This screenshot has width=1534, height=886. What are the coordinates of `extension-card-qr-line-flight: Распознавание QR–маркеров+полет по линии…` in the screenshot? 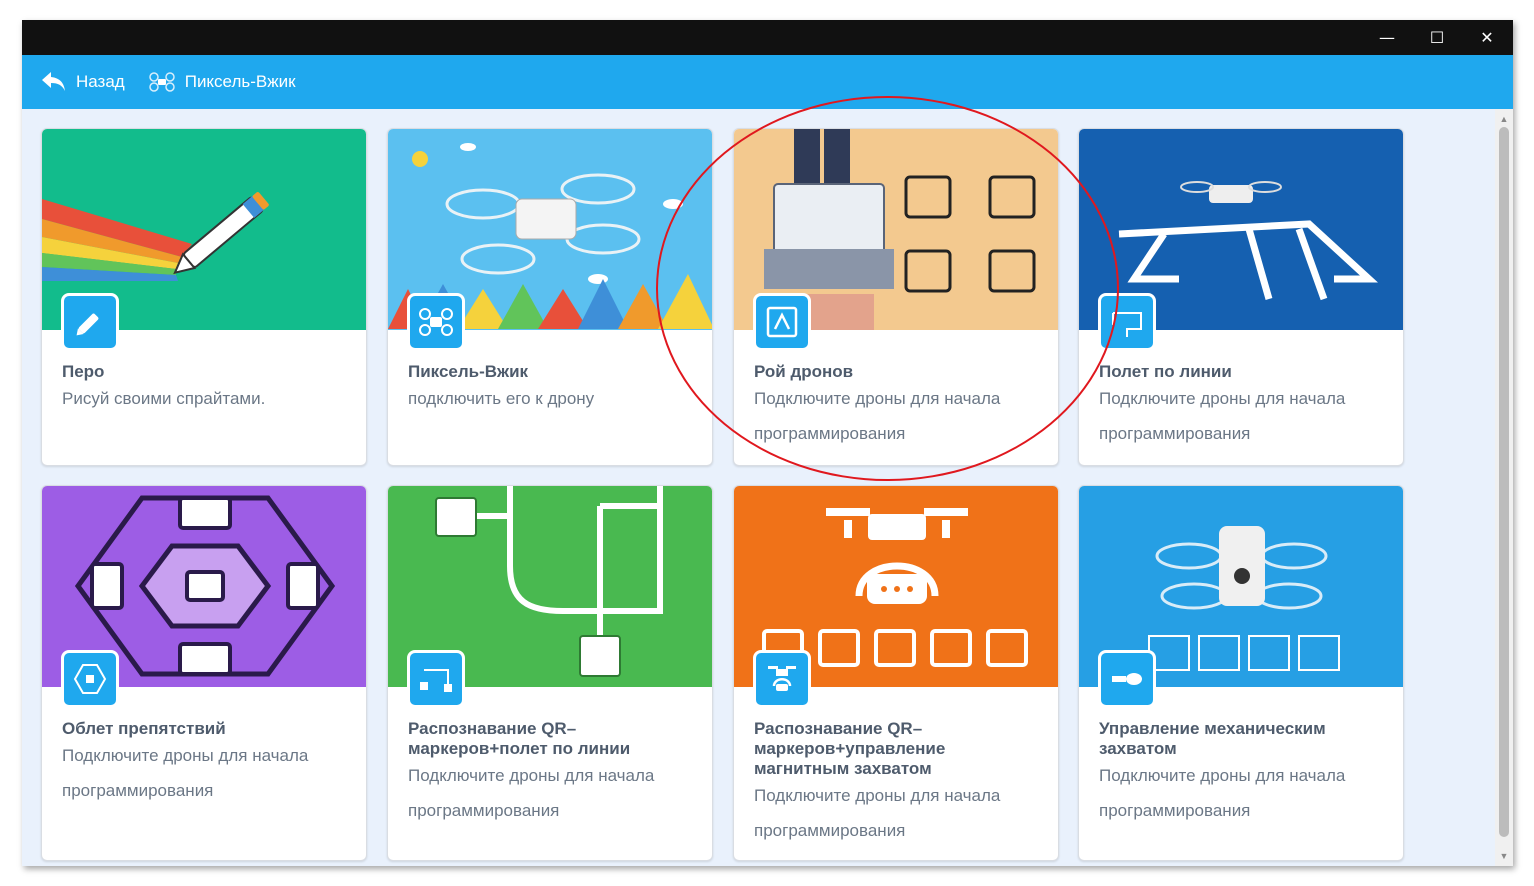 It's located at (550, 673).